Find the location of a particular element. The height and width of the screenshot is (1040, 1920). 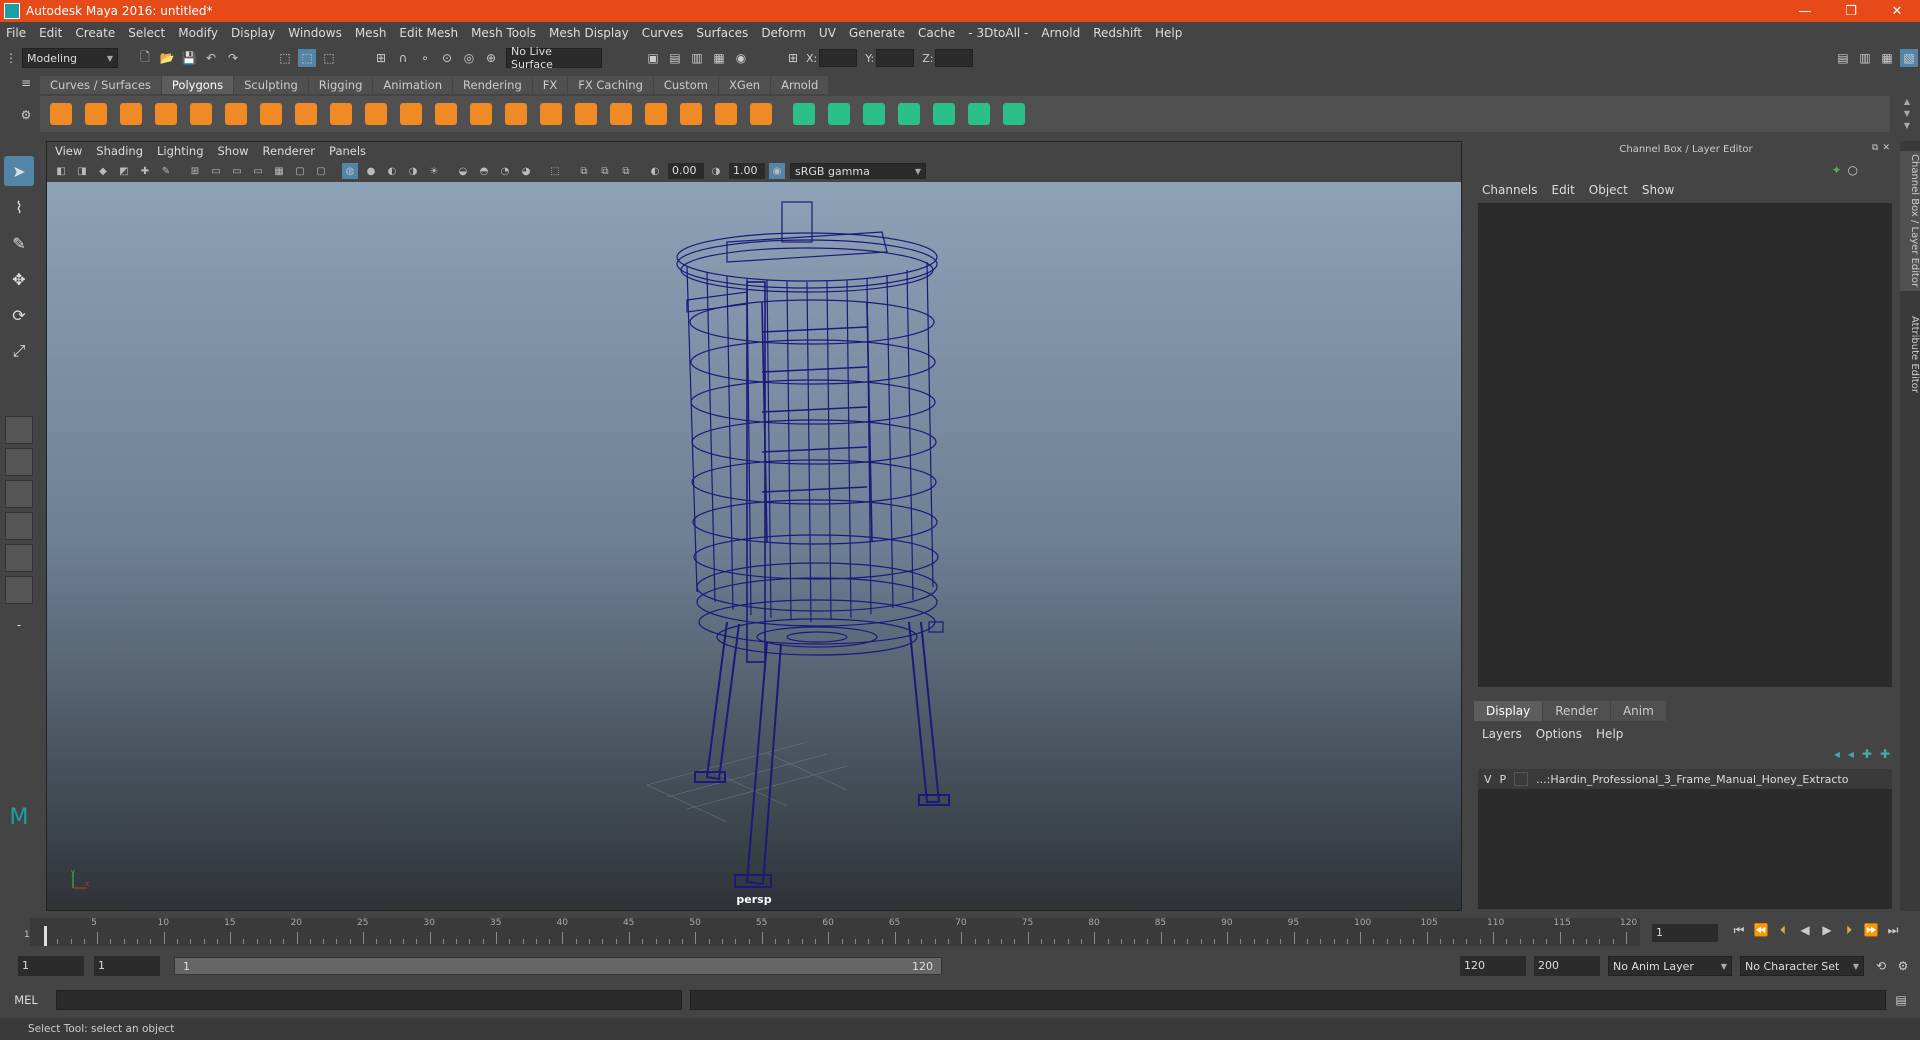

hypershade-layout-icon is located at coordinates (19, 590).